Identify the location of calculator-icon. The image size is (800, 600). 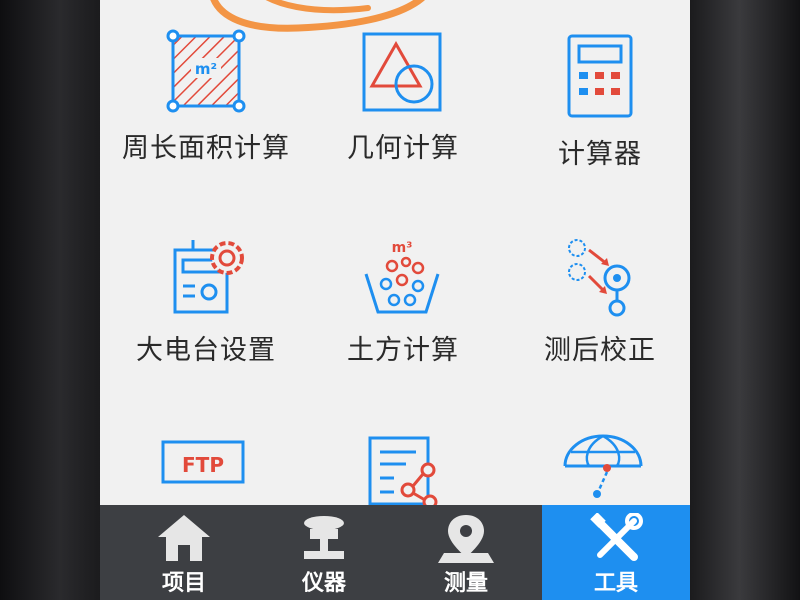
(600, 76).